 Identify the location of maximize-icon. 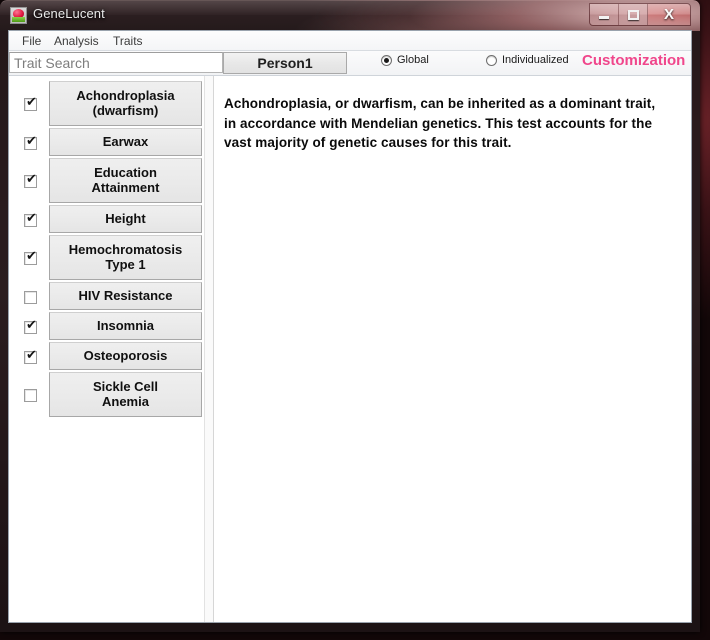
(633, 15).